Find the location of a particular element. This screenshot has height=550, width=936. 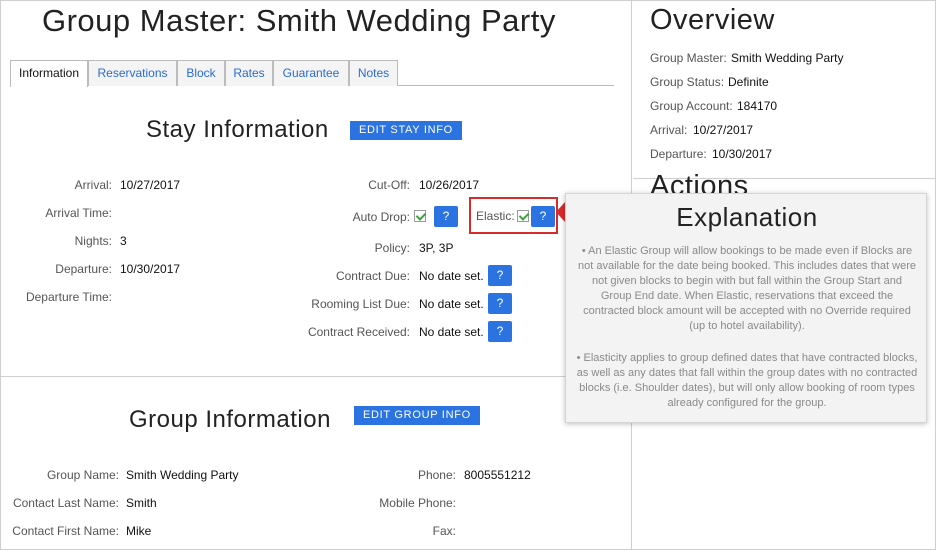

overview-departure-value: 10/30/2017 is located at coordinates (742, 154).